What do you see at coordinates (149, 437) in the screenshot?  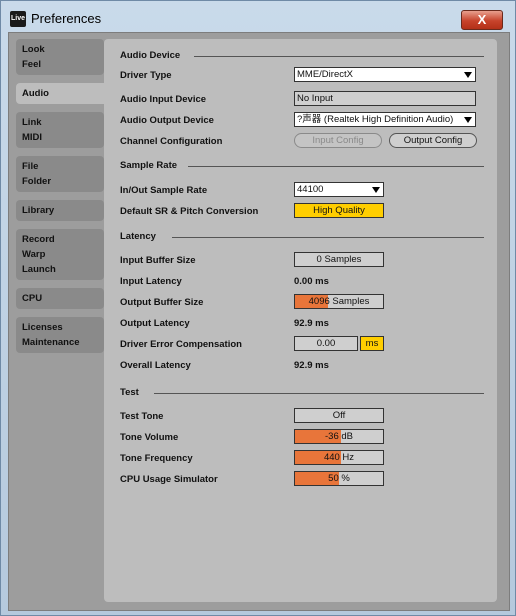 I see `label-tone-volume: Tone Volume` at bounding box center [149, 437].